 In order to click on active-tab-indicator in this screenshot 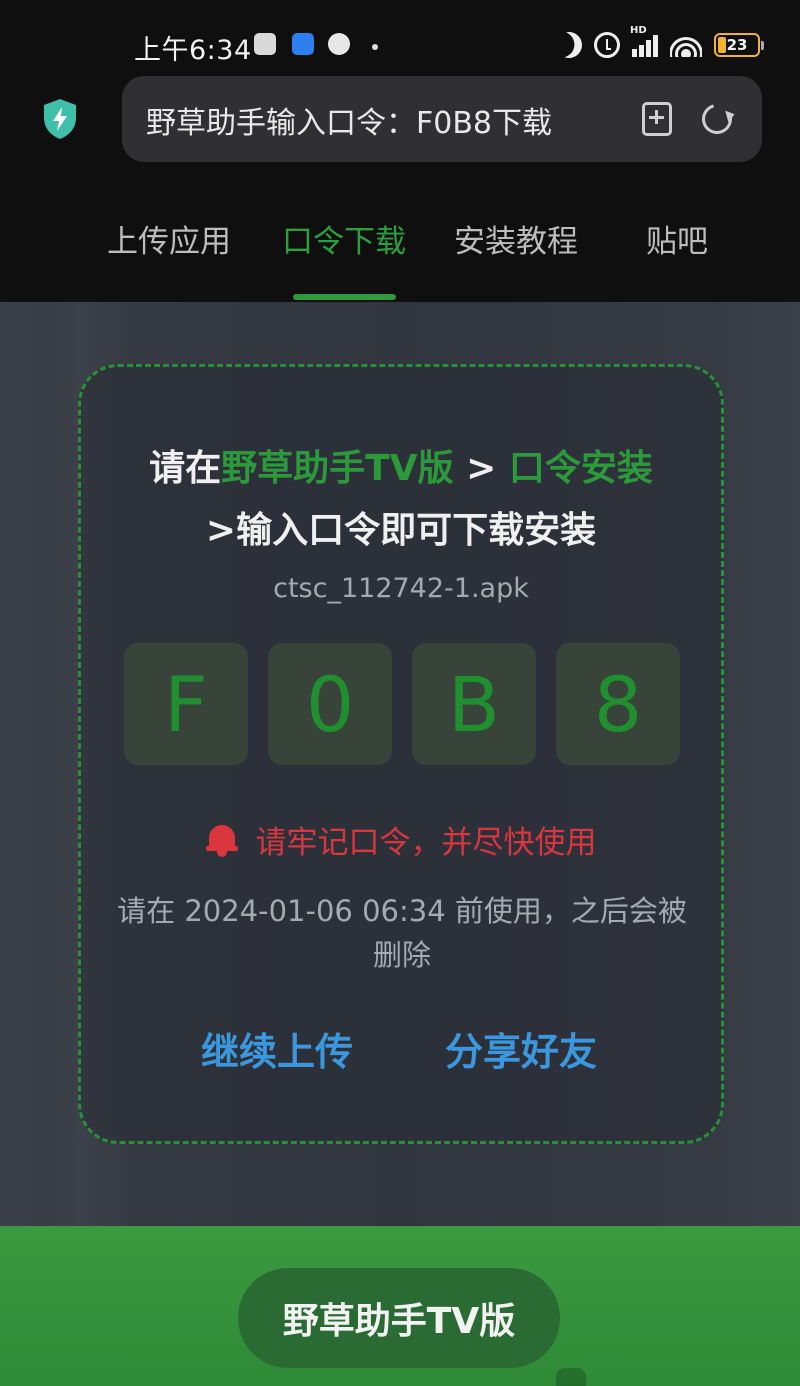, I will do `click(344, 297)`.